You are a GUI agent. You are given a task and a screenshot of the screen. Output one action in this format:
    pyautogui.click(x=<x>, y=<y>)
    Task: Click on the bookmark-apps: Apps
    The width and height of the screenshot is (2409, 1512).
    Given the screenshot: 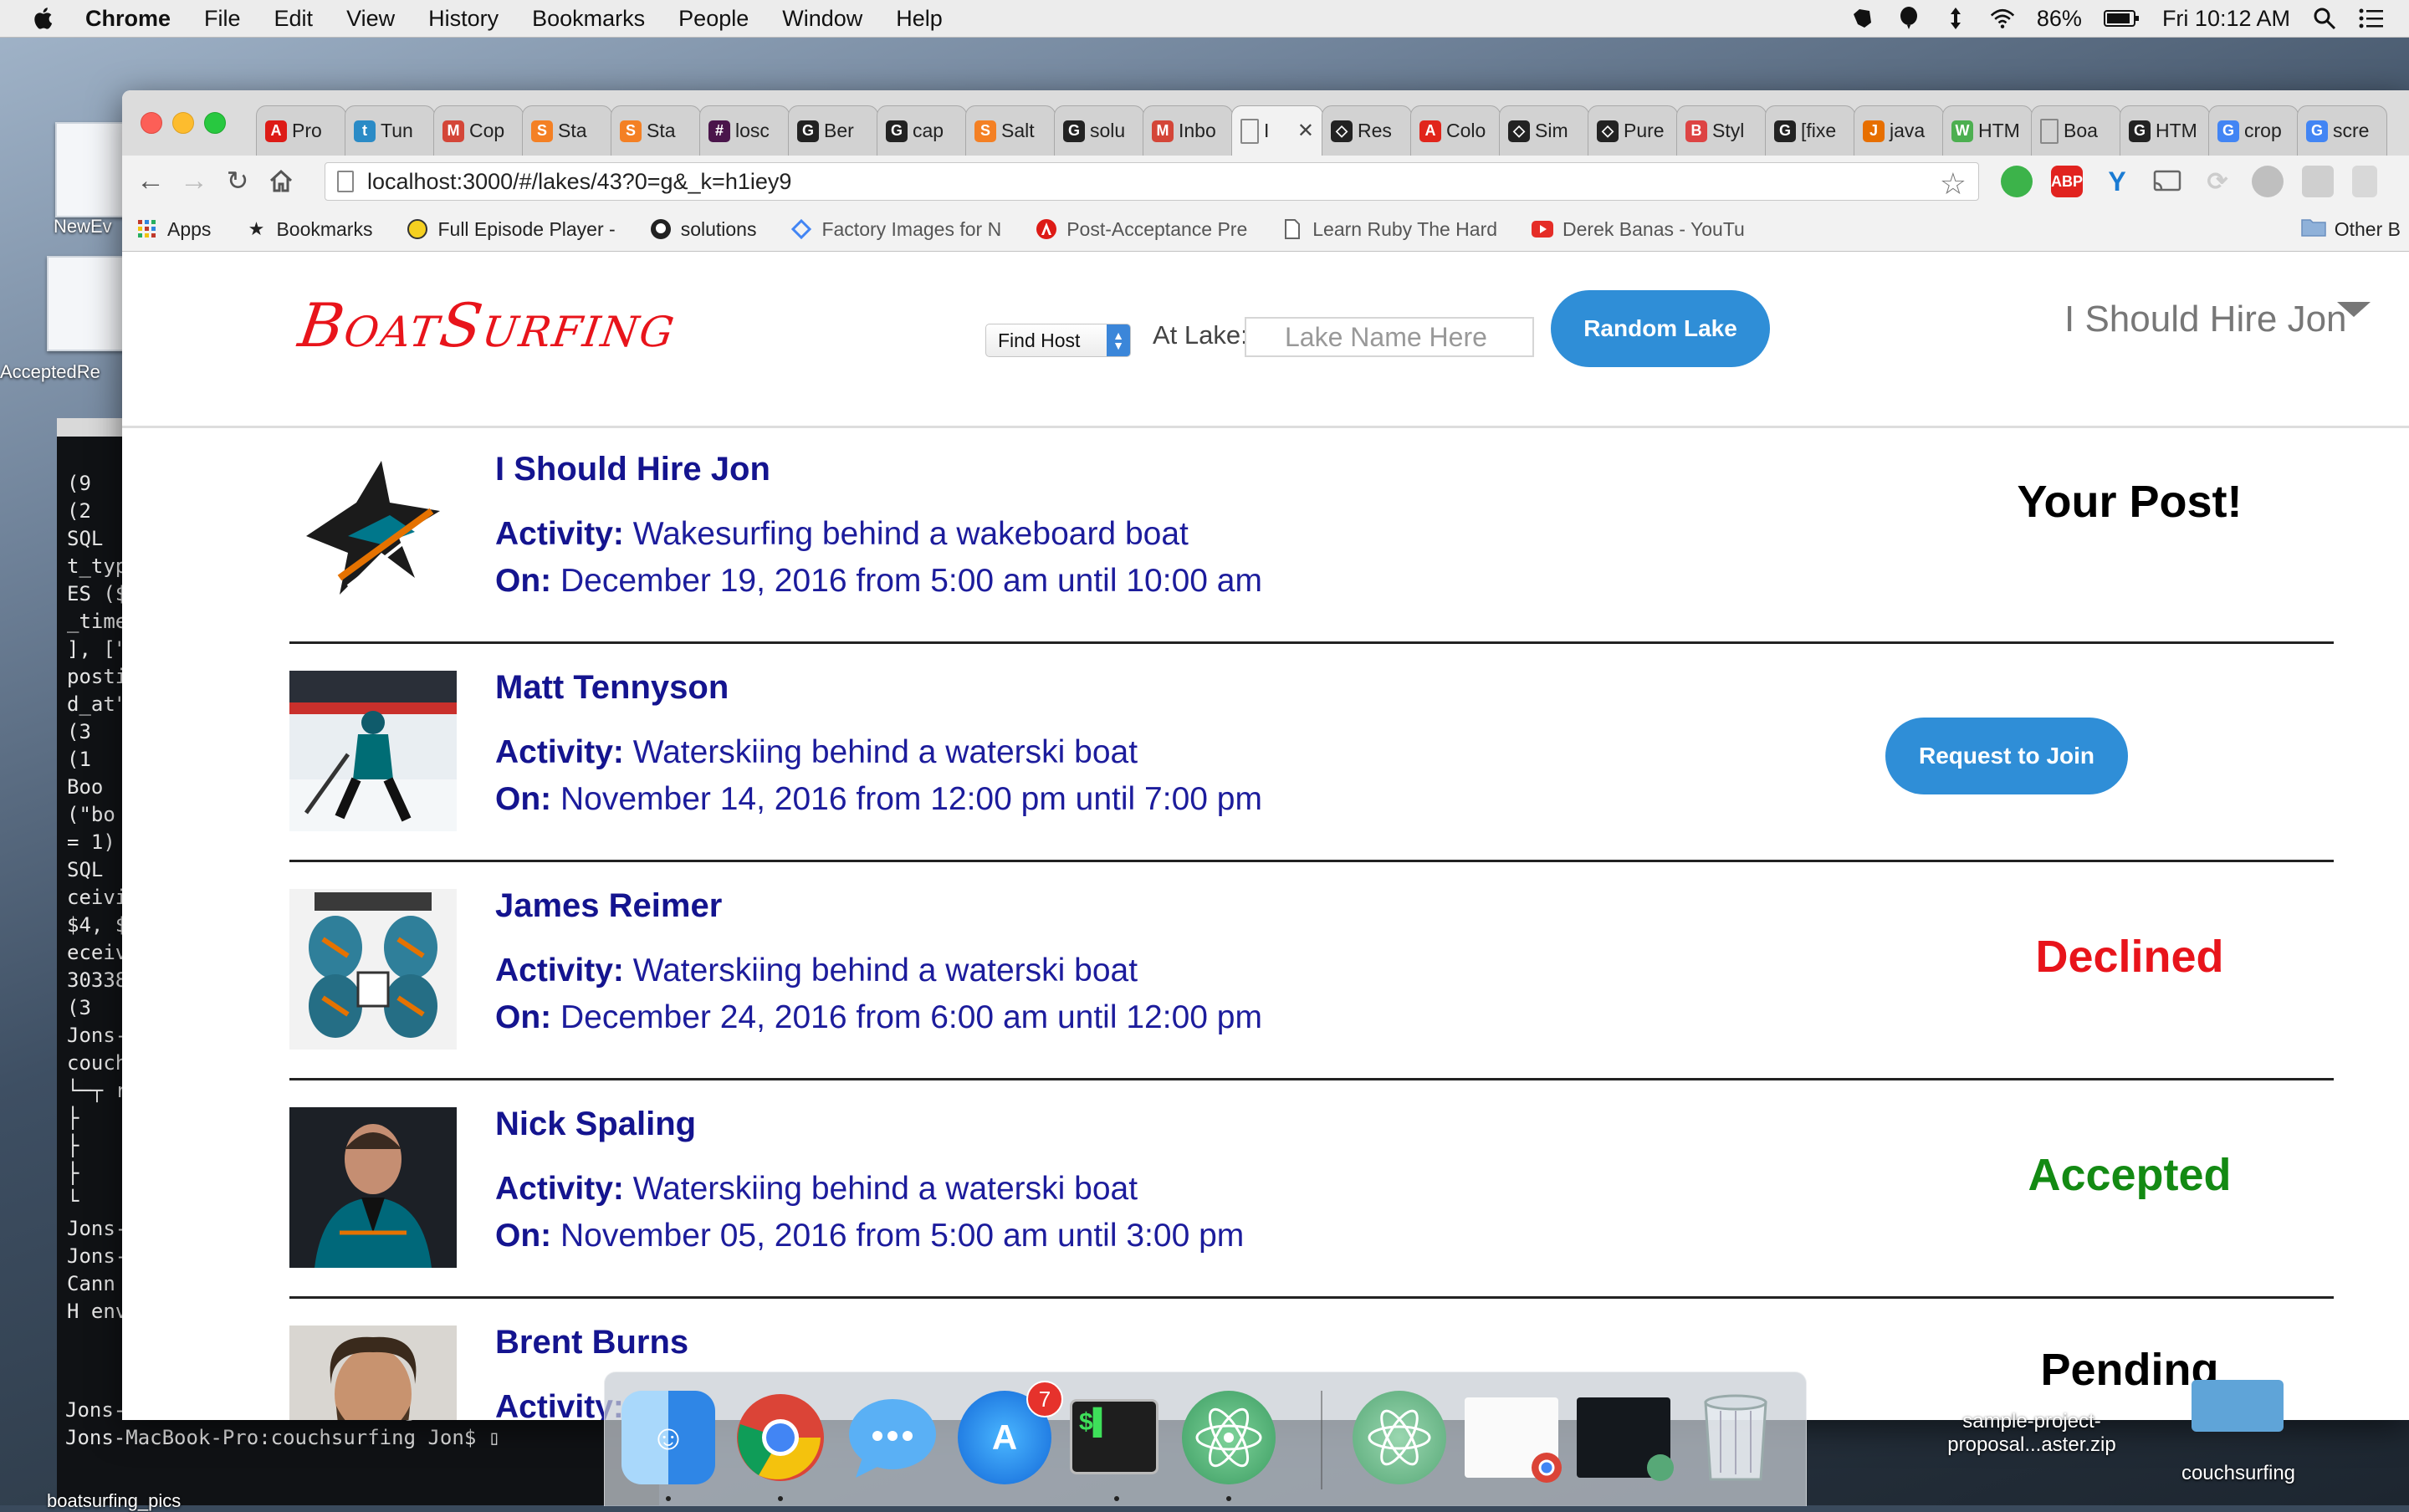 What is the action you would take?
    pyautogui.click(x=173, y=229)
    